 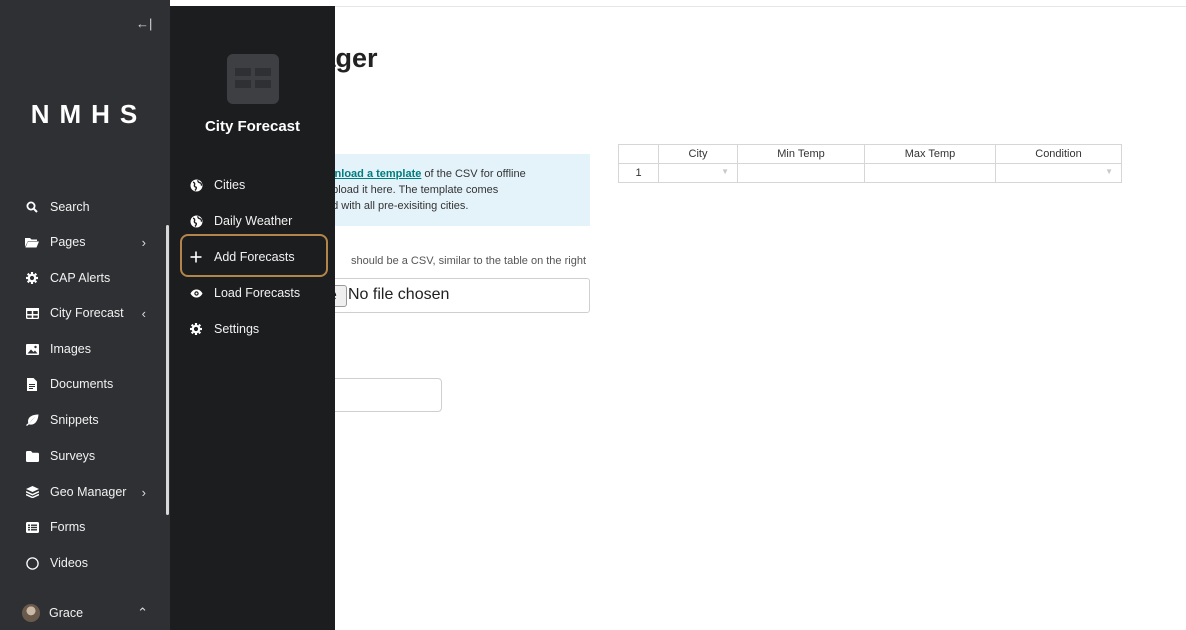 I want to click on sidebar-item-label: Videos, so click(x=69, y=563).